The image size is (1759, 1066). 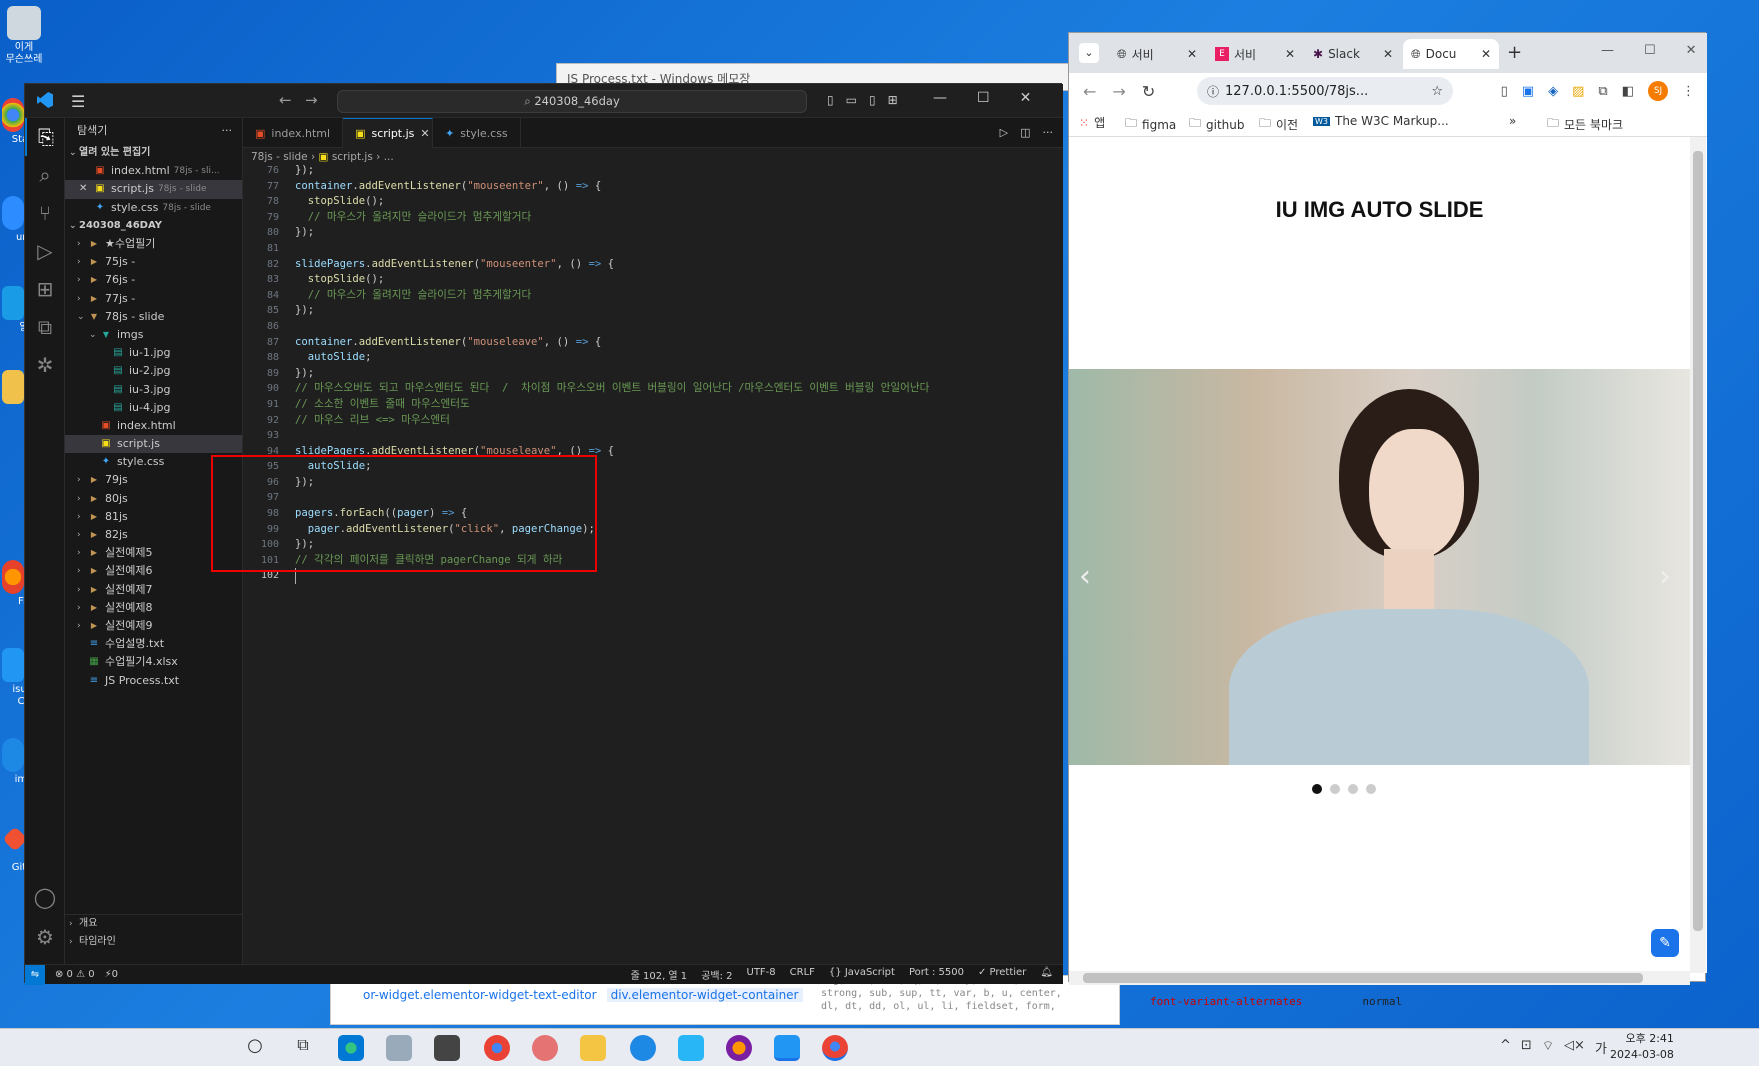 What do you see at coordinates (154, 942) in the screenshot?
I see `timeline-section: › 타임라인` at bounding box center [154, 942].